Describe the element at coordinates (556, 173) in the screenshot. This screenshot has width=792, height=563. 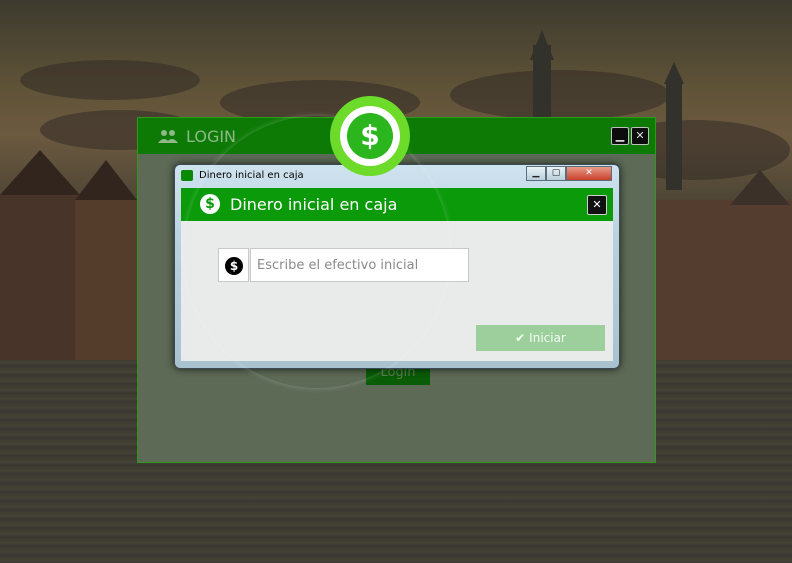
I see `frame-maximize-button: ▢` at that location.